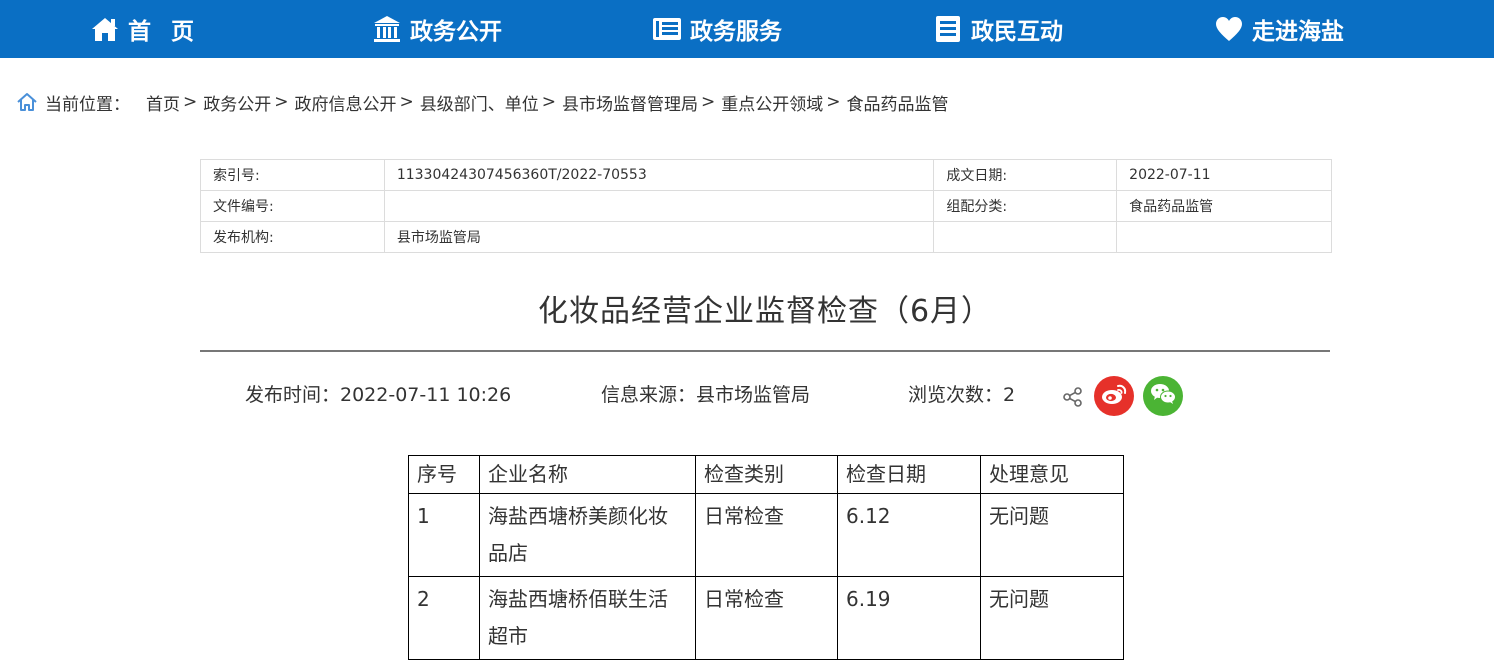  What do you see at coordinates (765, 311) in the screenshot?
I see `article-title: 化妆品经营企业监督检查（6月）` at bounding box center [765, 311].